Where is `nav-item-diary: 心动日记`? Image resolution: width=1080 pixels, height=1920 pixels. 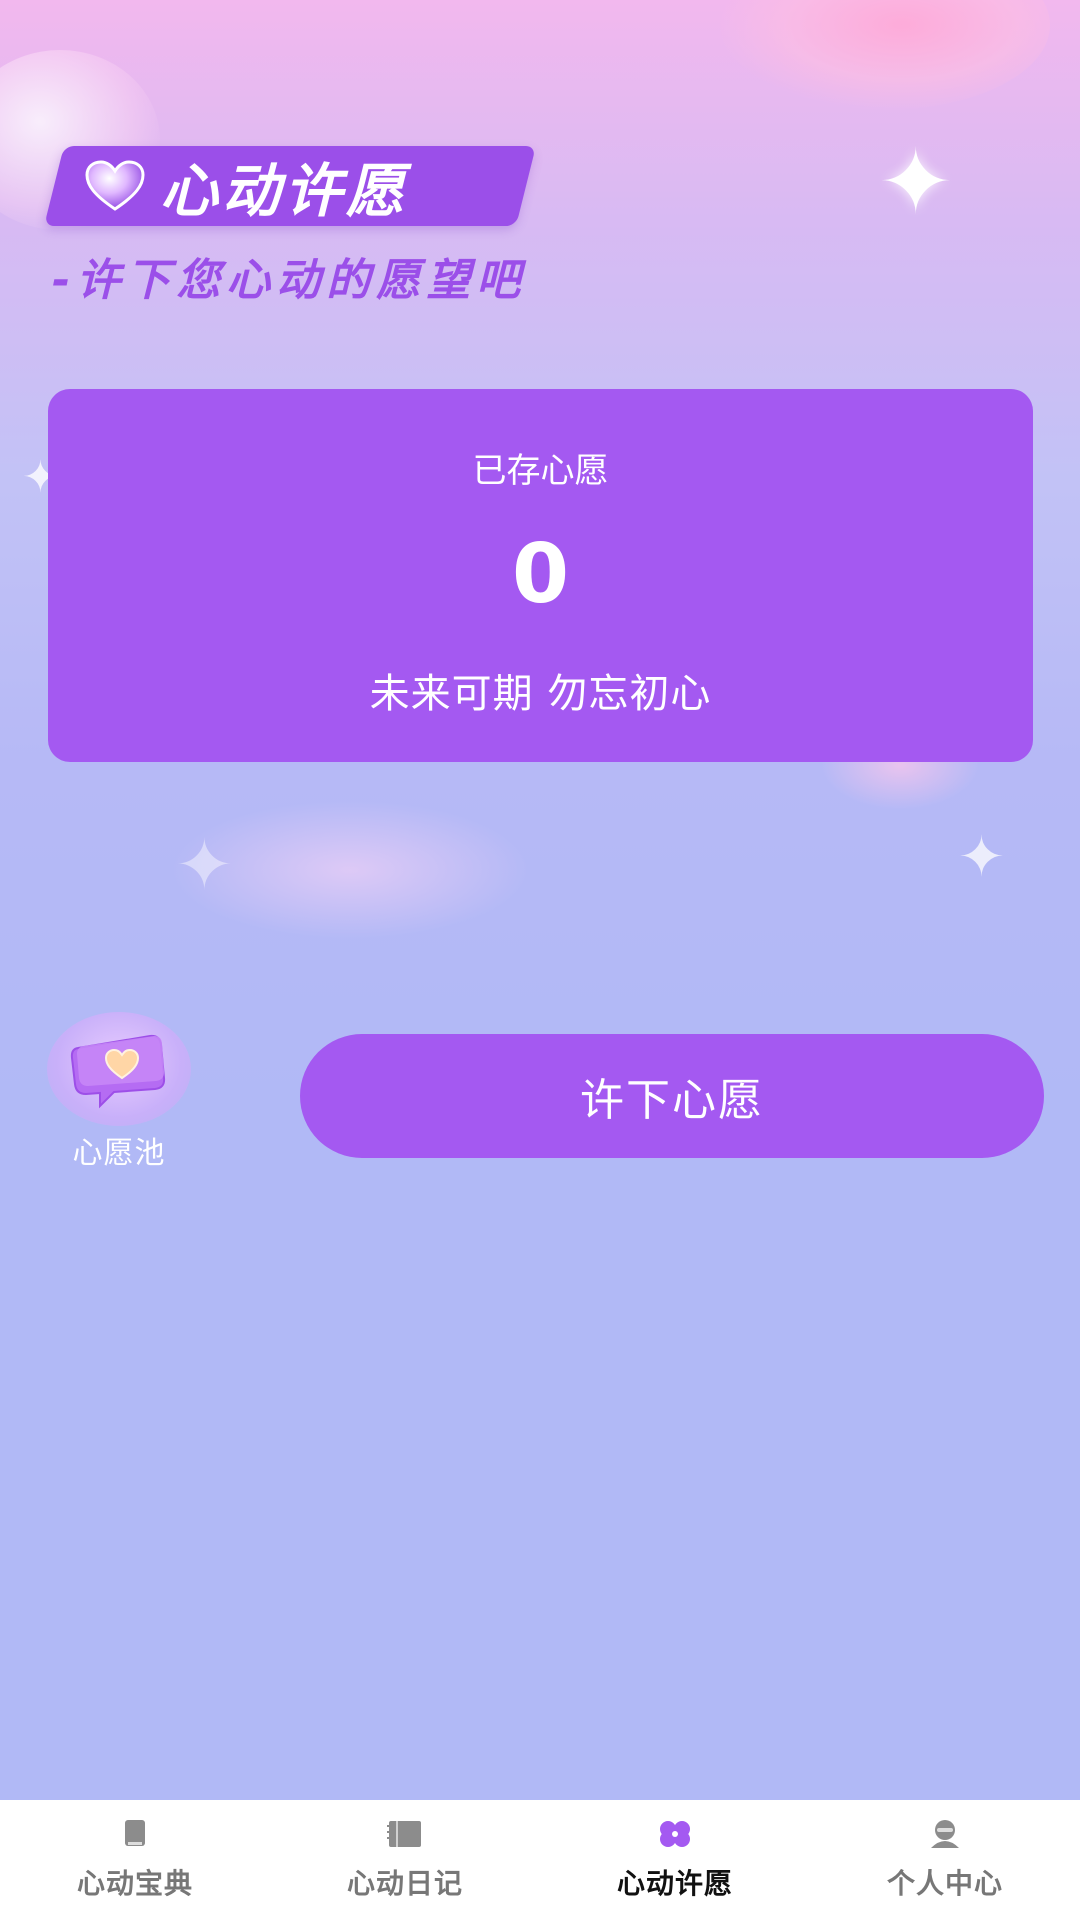 nav-item-diary: 心动日记 is located at coordinates (405, 1860).